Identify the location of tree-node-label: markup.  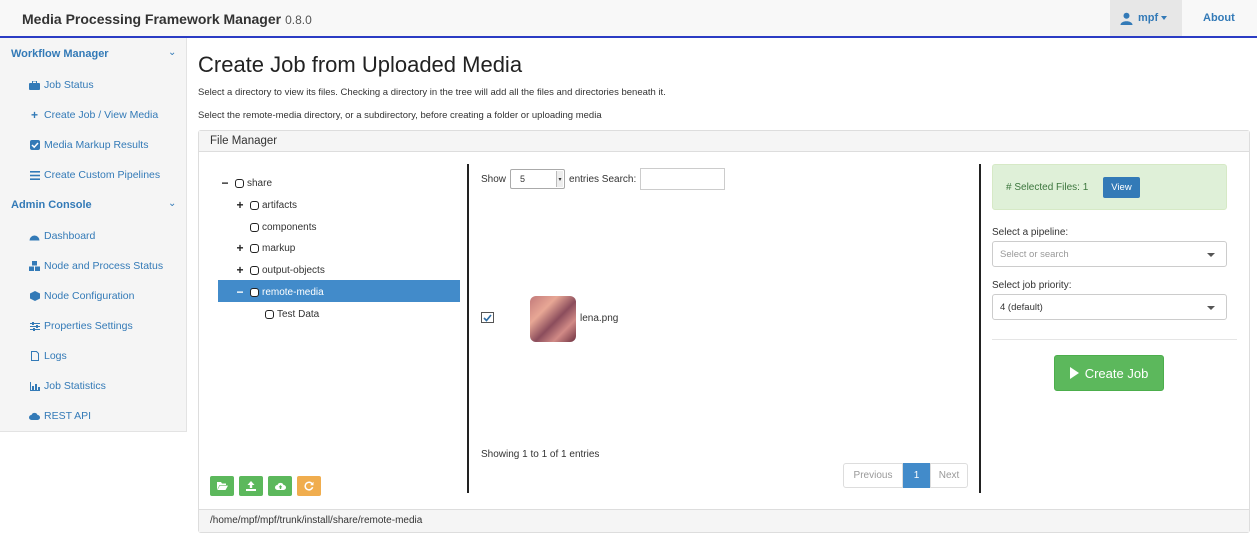
(278, 248).